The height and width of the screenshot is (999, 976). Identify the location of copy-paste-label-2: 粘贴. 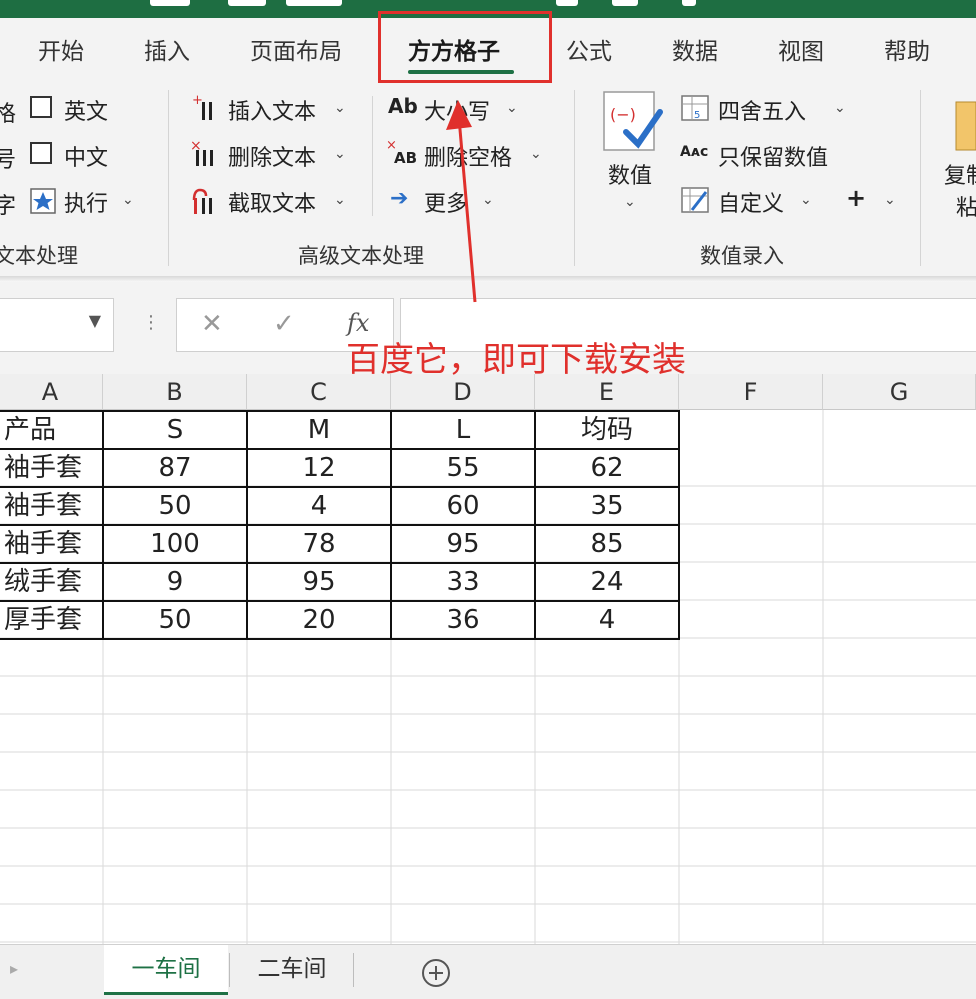
(966, 206).